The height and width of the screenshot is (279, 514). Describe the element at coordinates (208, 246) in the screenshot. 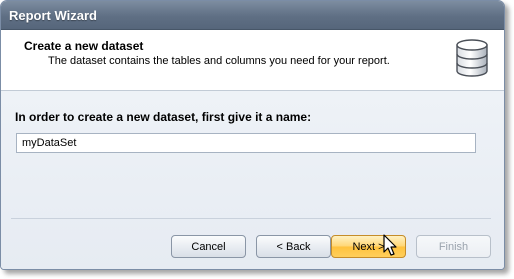

I see `cancel-button: Cancel` at that location.